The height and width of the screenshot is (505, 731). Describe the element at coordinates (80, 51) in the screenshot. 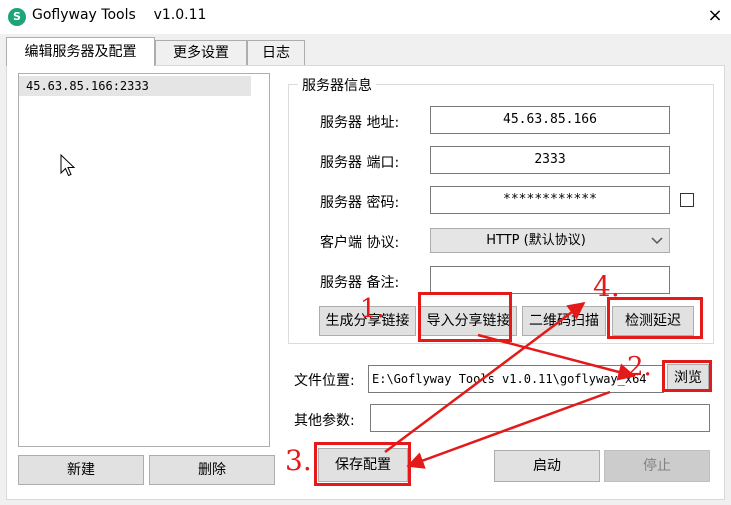

I see `tab-edit-server-config: 编辑服务器及配置` at that location.